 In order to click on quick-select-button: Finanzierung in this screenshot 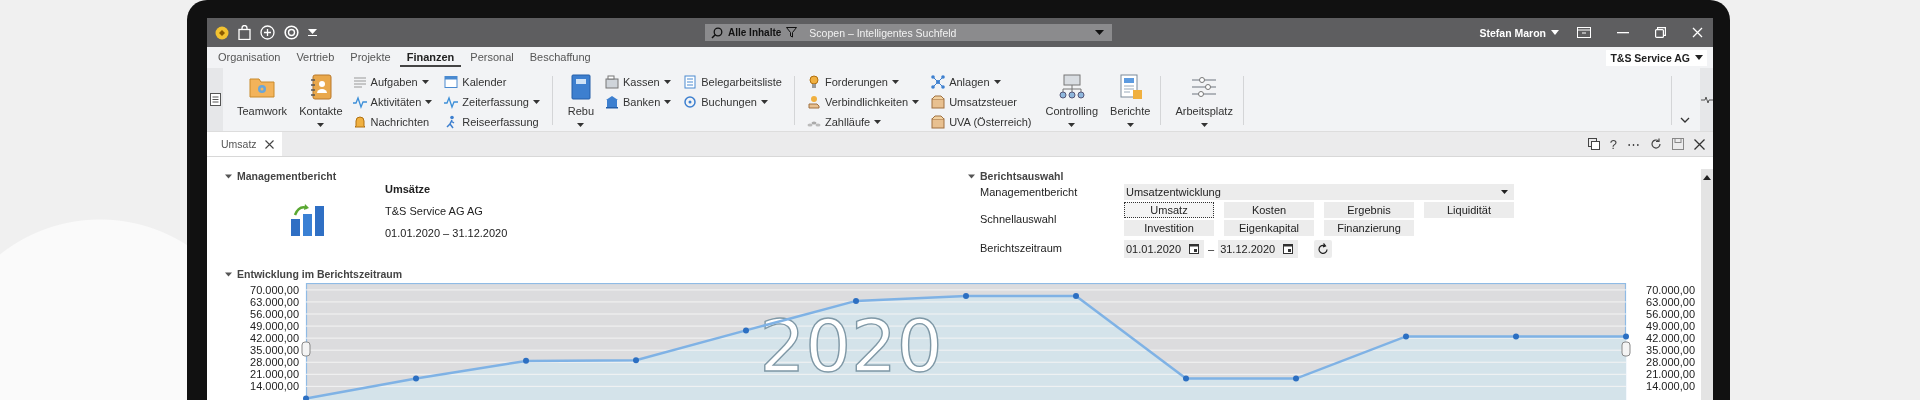, I will do `click(1369, 228)`.